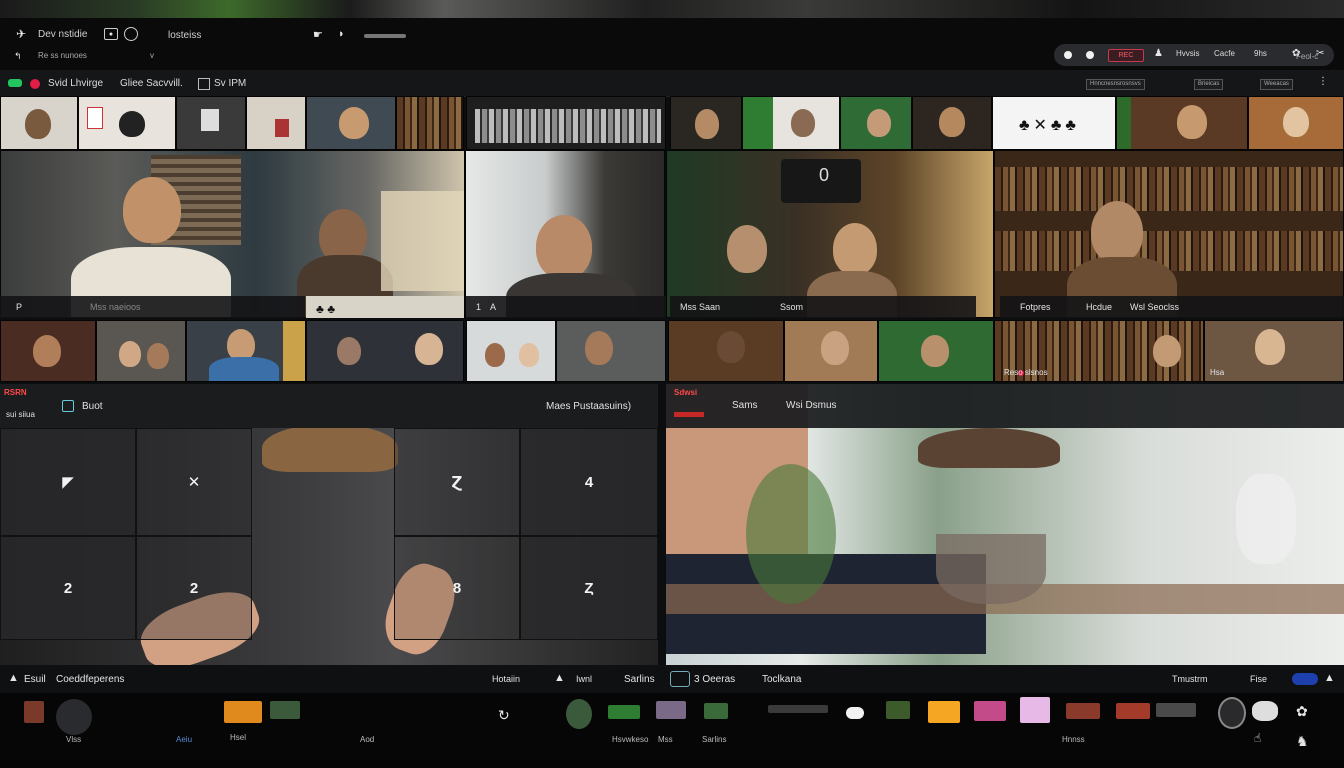  Describe the element at coordinates (1190, 679) in the screenshot. I see `dock-item: Tmustrm` at that location.